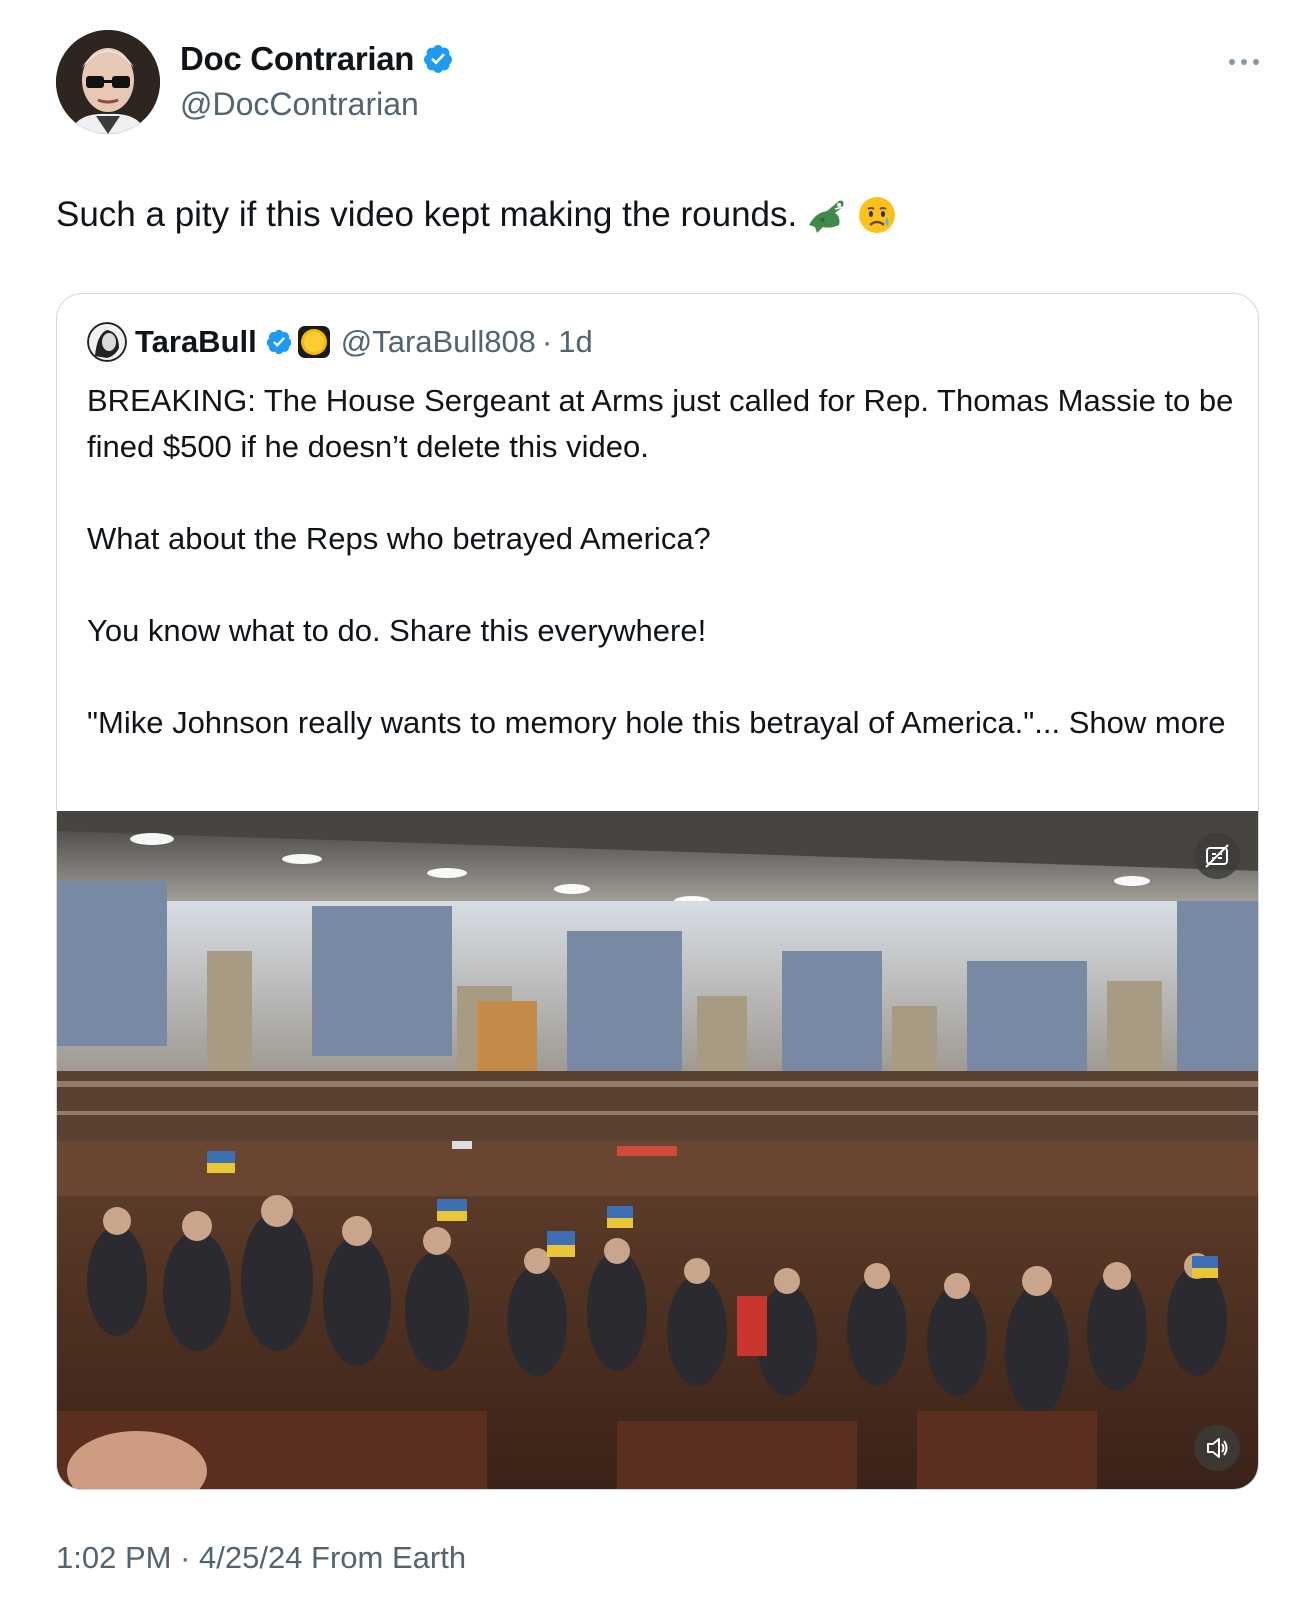  I want to click on sad-relieved-face-emoji-icon, so click(877, 215).